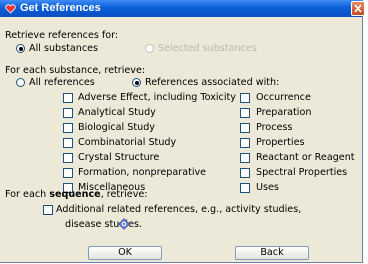 The height and width of the screenshot is (264, 368). What do you see at coordinates (245, 188) in the screenshot?
I see `checkbox-uses` at bounding box center [245, 188].